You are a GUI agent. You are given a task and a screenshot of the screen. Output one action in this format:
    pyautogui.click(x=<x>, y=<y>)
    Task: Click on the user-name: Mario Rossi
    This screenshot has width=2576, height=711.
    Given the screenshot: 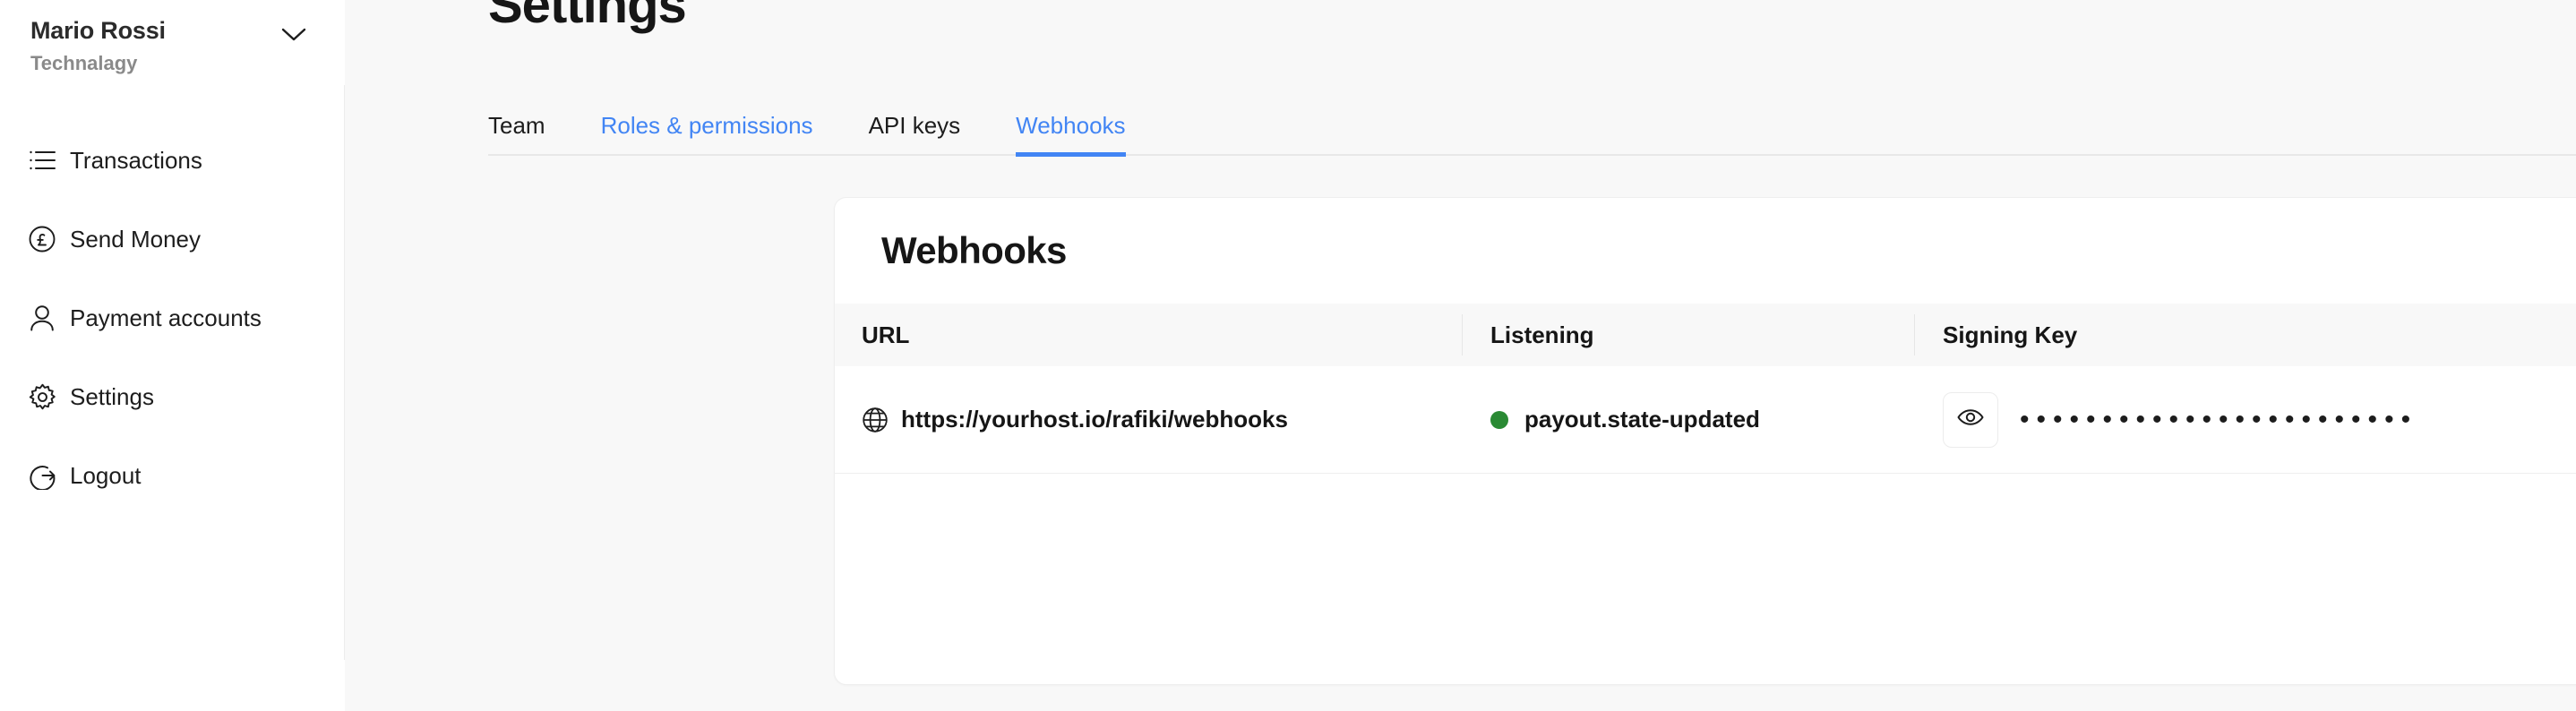 What is the action you would take?
    pyautogui.click(x=98, y=30)
    